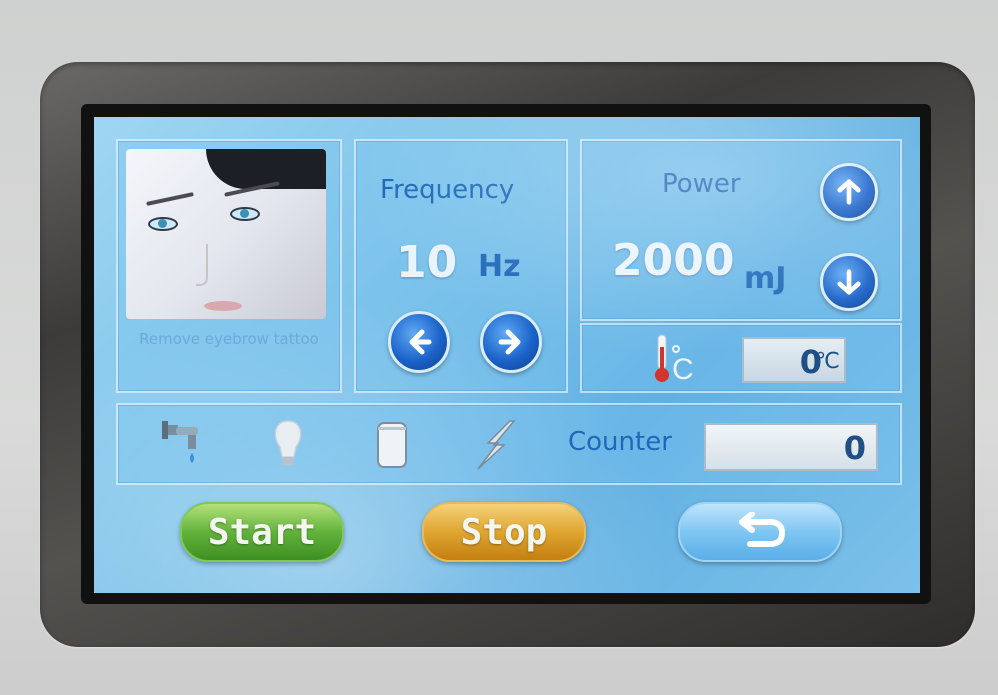 The width and height of the screenshot is (998, 695). Describe the element at coordinates (765, 278) in the screenshot. I see `power-unit: mJ` at that location.